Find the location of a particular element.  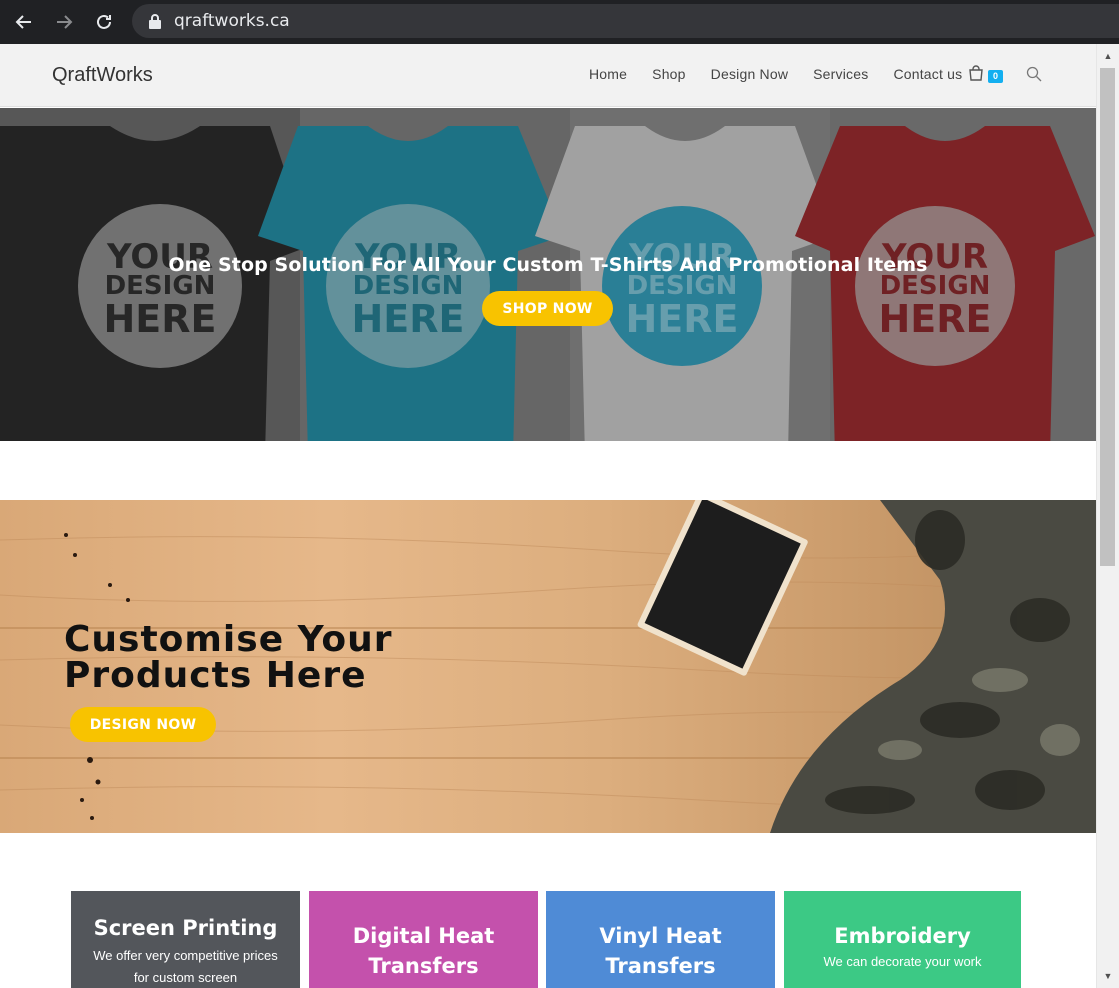

back-arrow-icon is located at coordinates (24, 22).